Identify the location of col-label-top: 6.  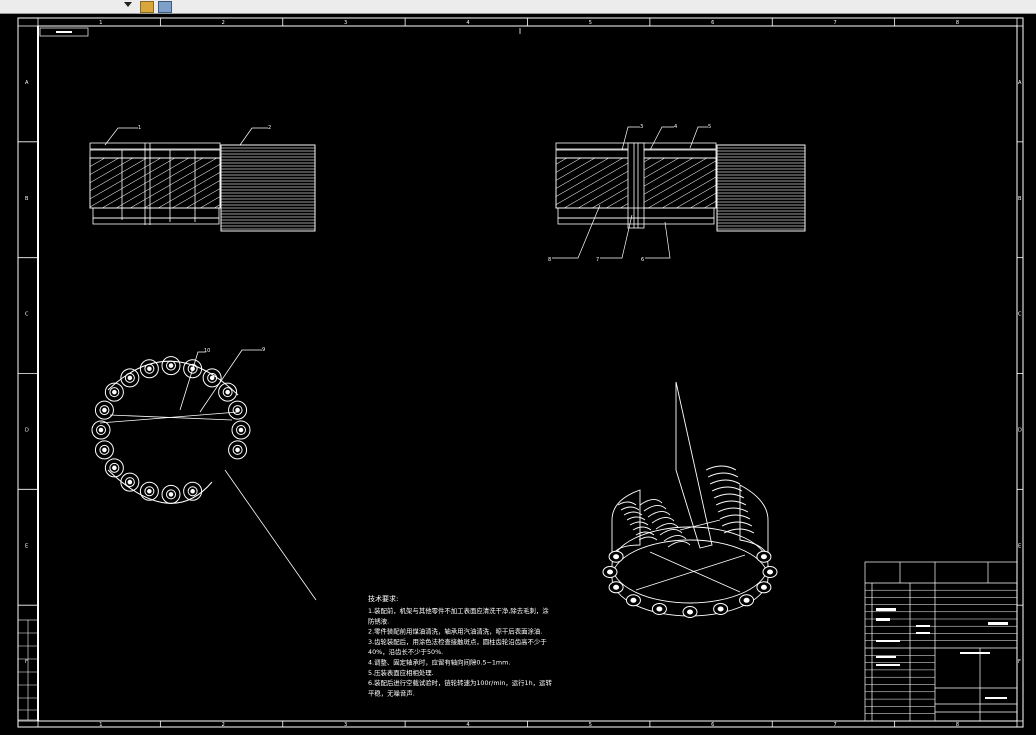
(712, 23).